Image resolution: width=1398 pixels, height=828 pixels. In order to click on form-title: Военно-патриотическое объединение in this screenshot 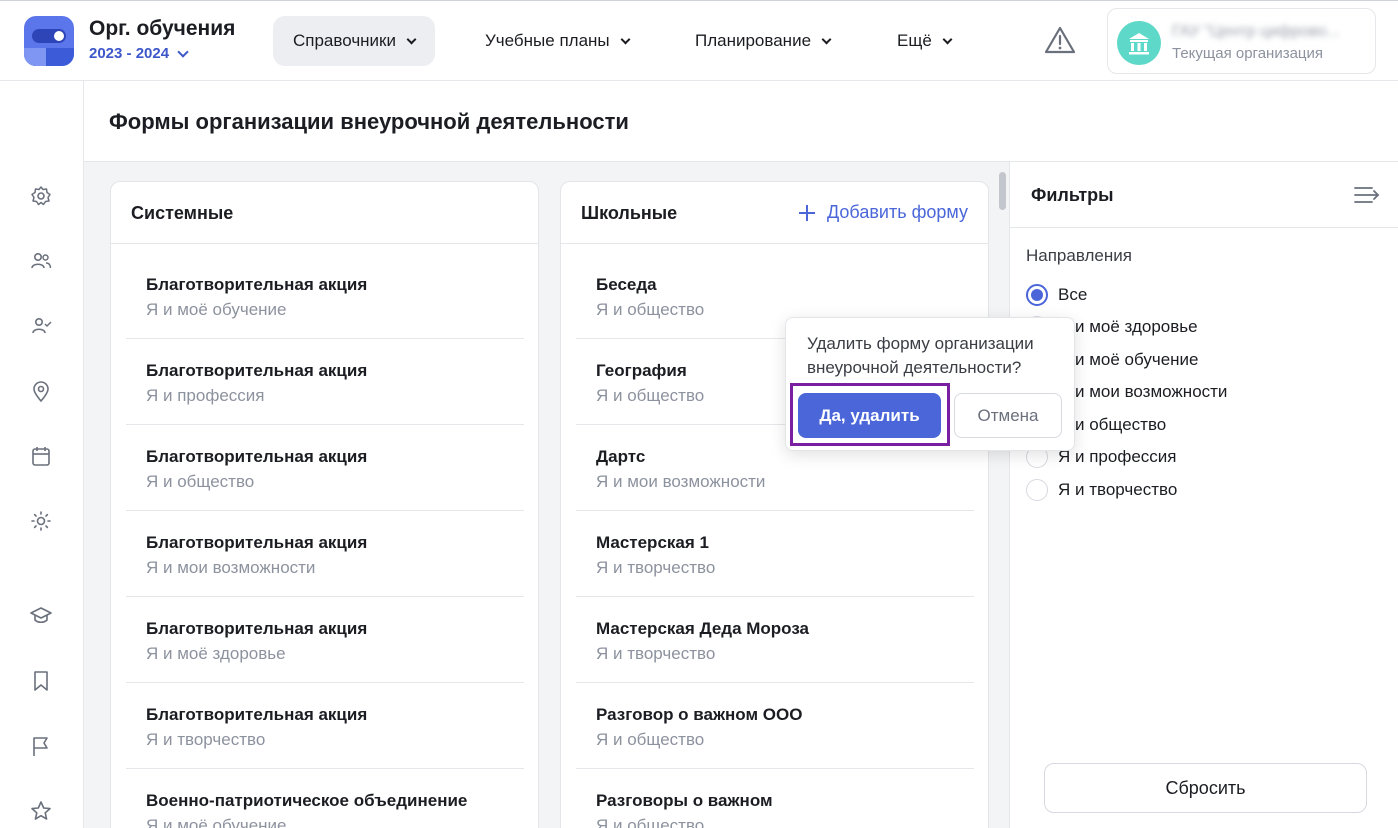, I will do `click(307, 800)`.